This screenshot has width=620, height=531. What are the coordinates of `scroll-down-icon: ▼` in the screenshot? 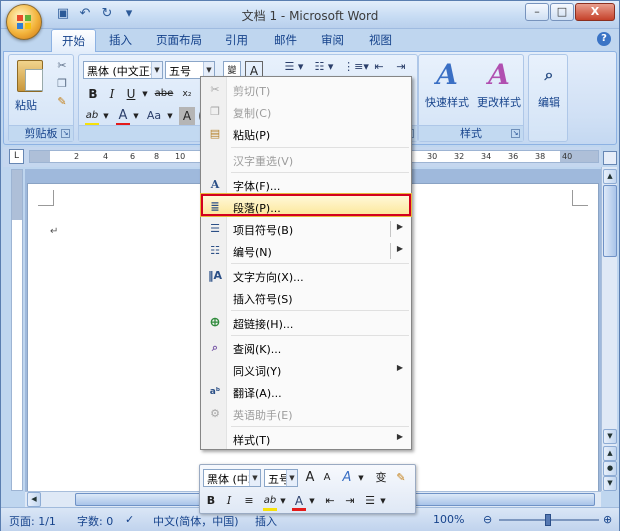 It's located at (610, 436).